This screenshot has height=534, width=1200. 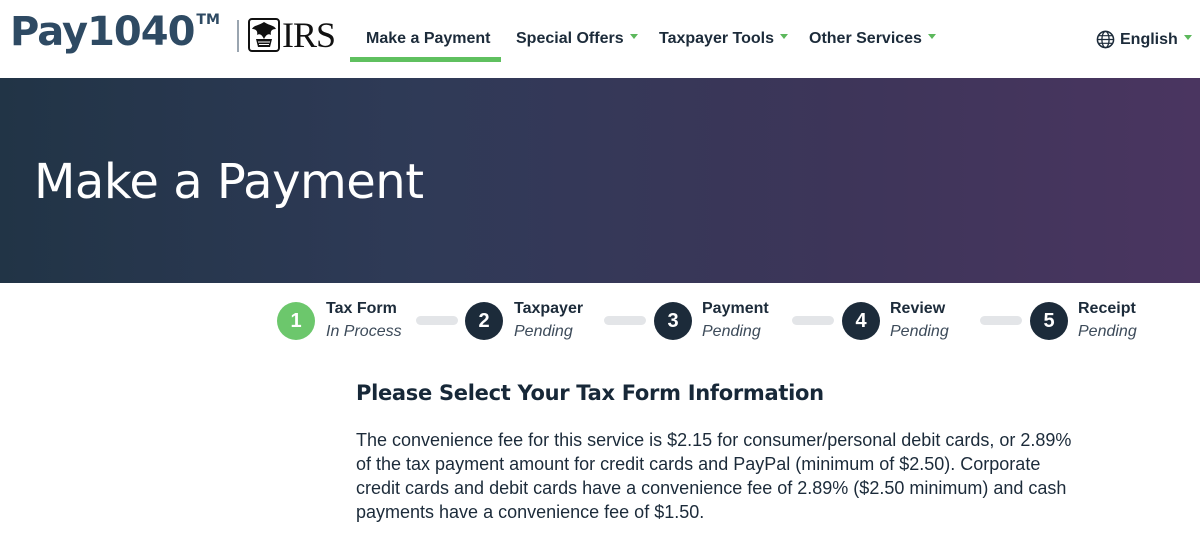 I want to click on section-heading: Please Select Your Tax Form Information, so click(x=590, y=393).